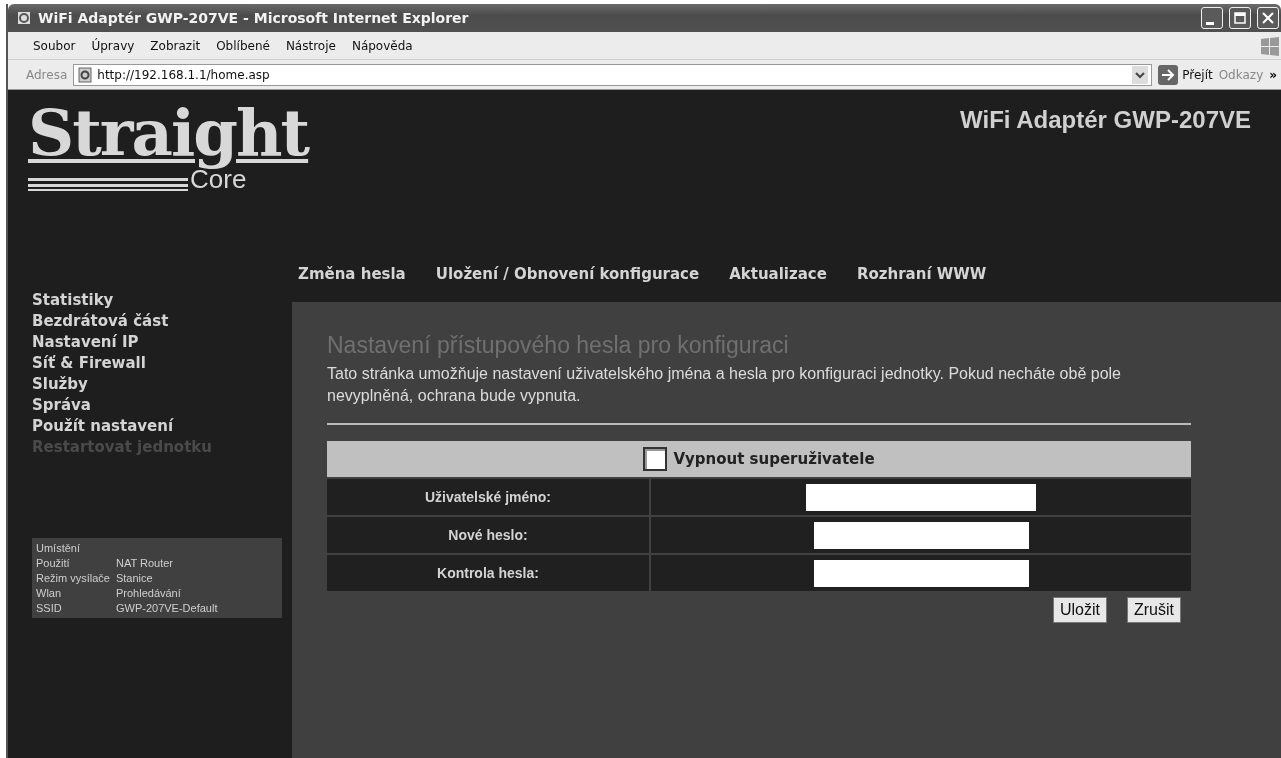 The height and width of the screenshot is (758, 1281). I want to click on menu-item: Zobrazit, so click(175, 45).